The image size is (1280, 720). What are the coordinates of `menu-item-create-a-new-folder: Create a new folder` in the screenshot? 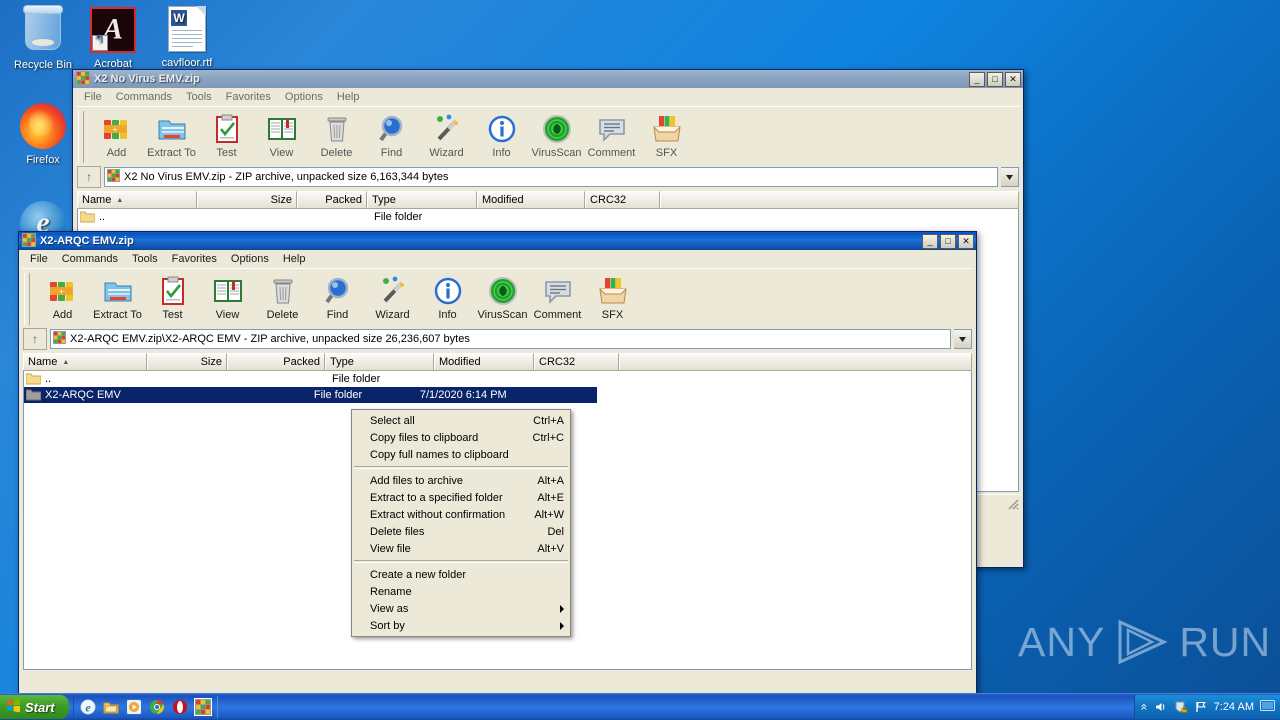 It's located at (461, 574).